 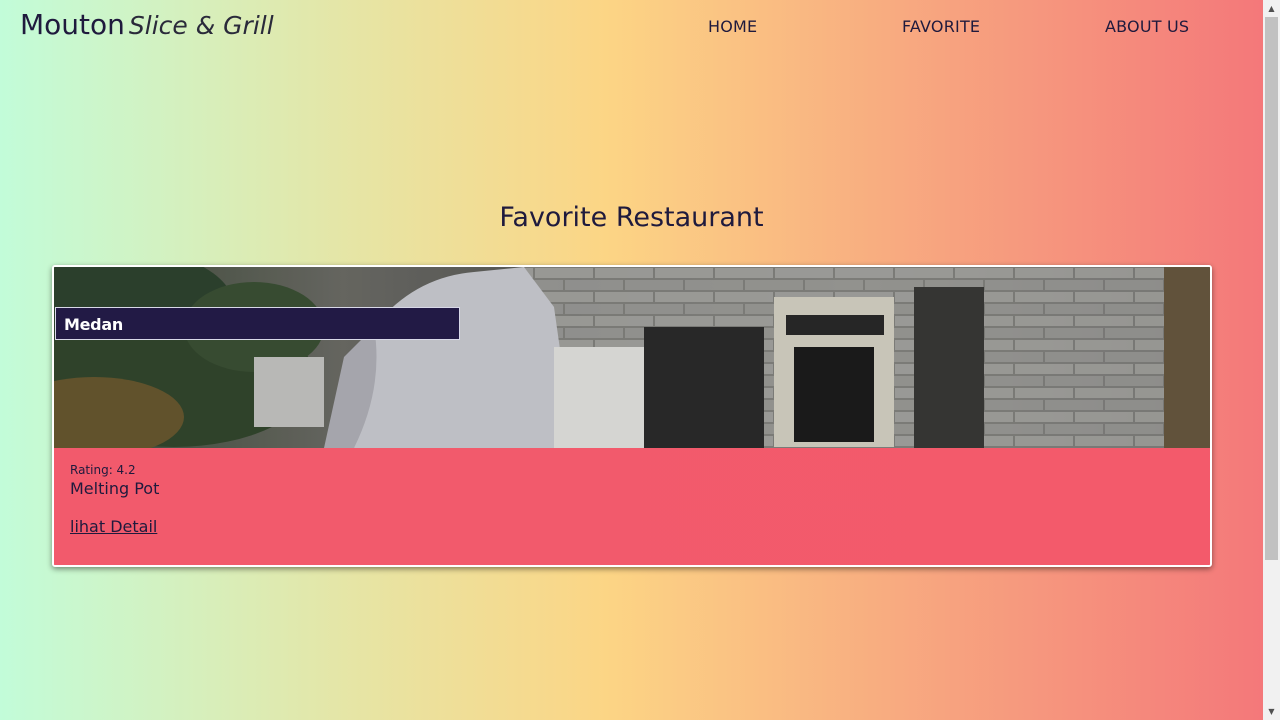 I want to click on nav-about-link: ABOUT US, so click(x=1147, y=26).